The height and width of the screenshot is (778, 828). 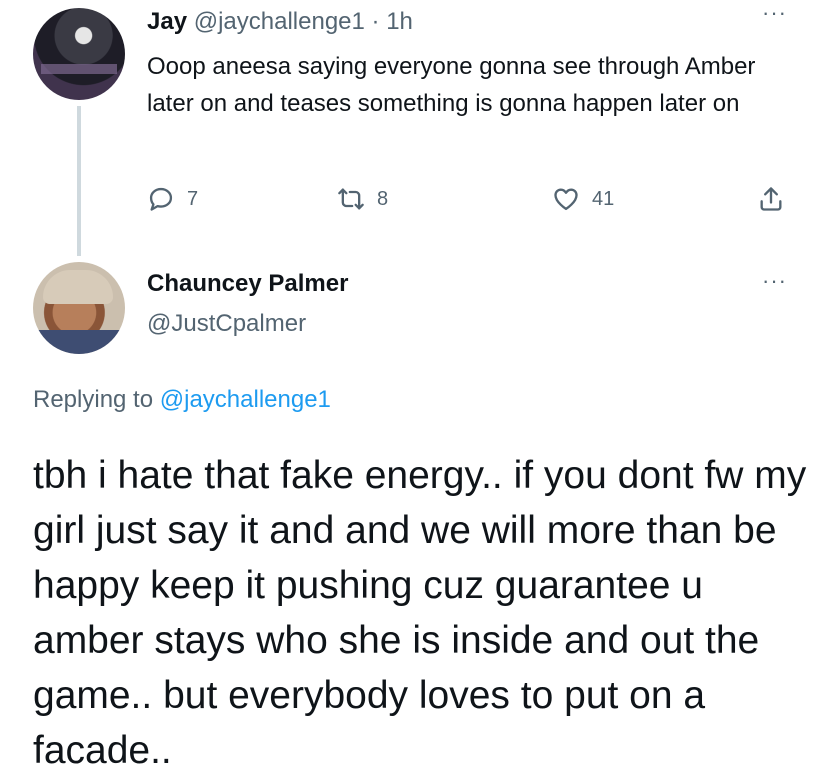 I want to click on like-button: 41, so click(x=583, y=199).